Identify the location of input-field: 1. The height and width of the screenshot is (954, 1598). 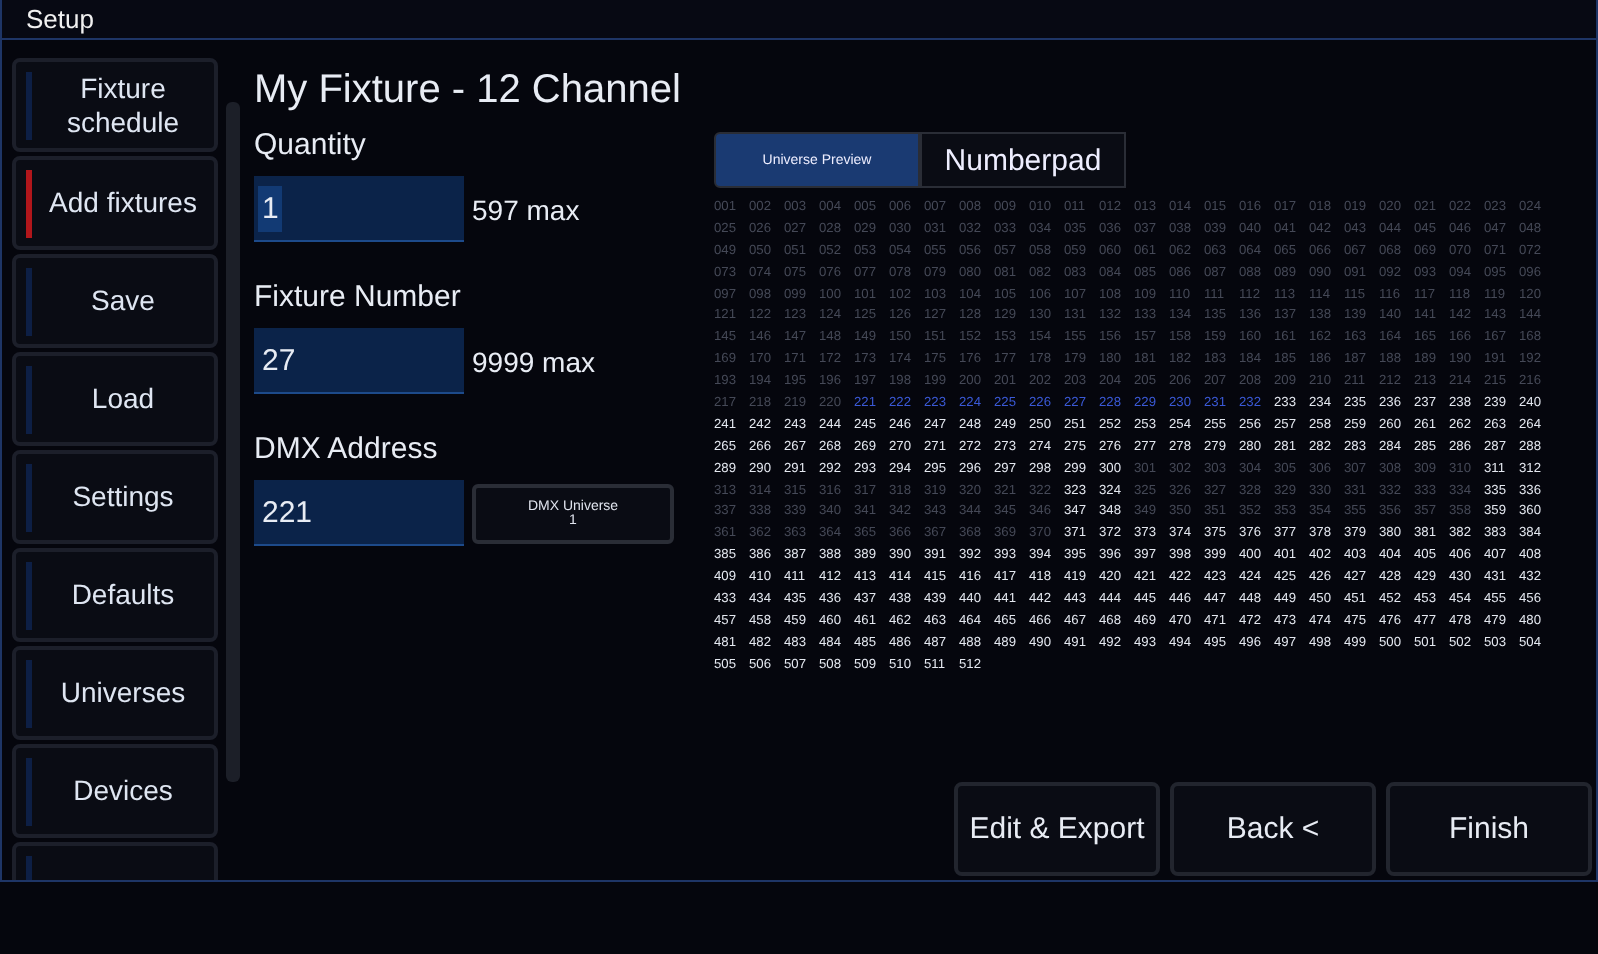
(359, 209).